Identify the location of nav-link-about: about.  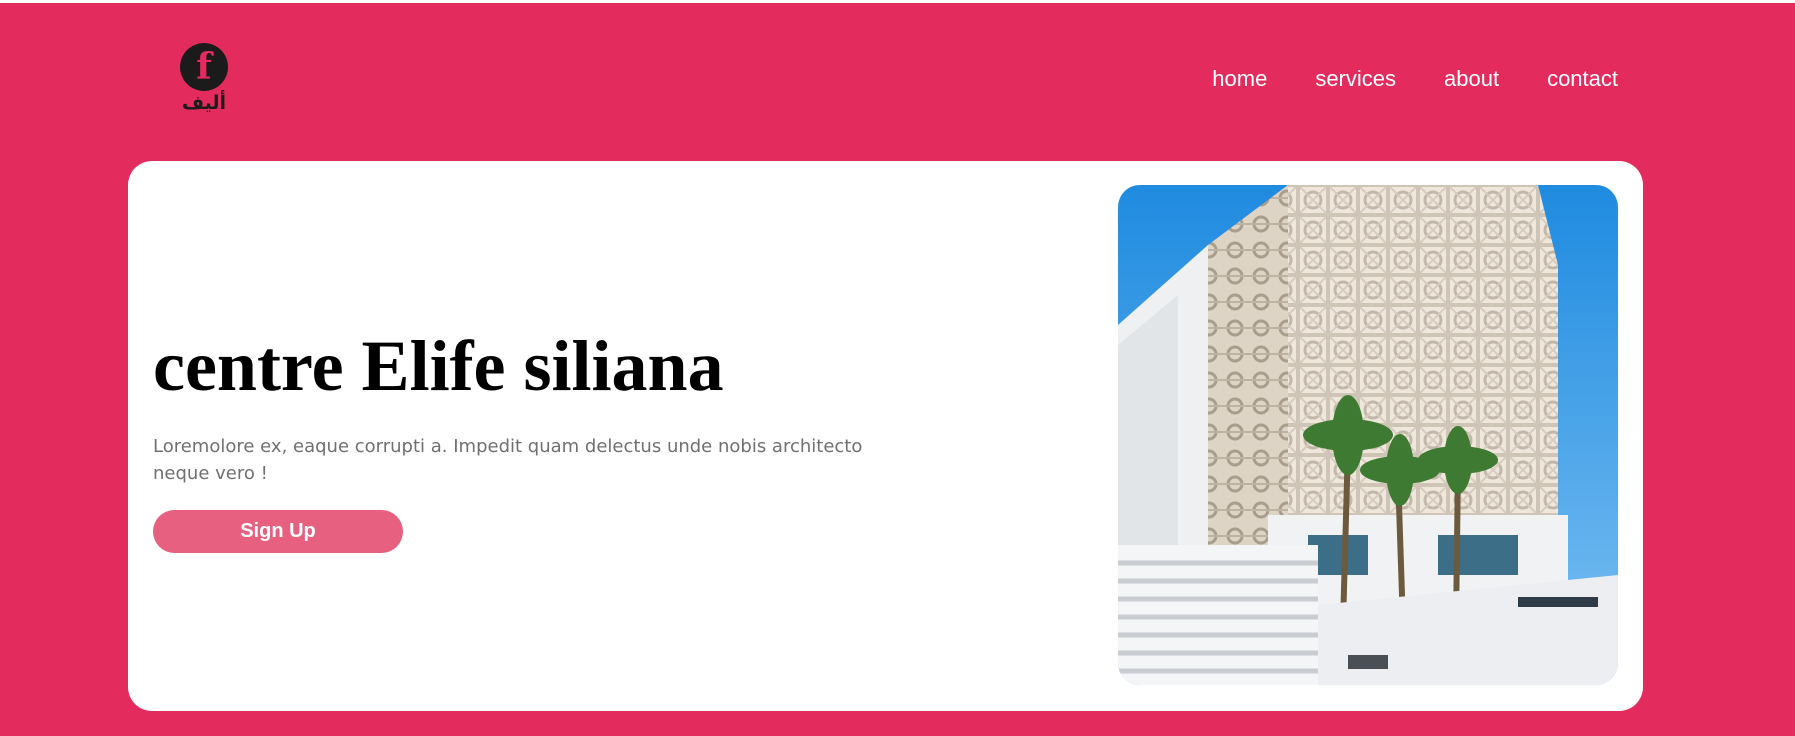
(1471, 79).